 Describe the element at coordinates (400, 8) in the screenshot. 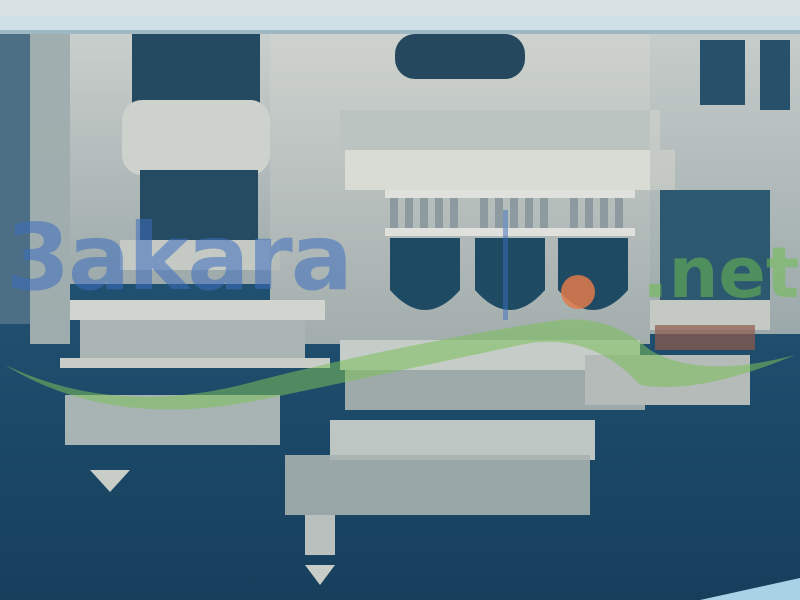

I see `pool-coping` at that location.